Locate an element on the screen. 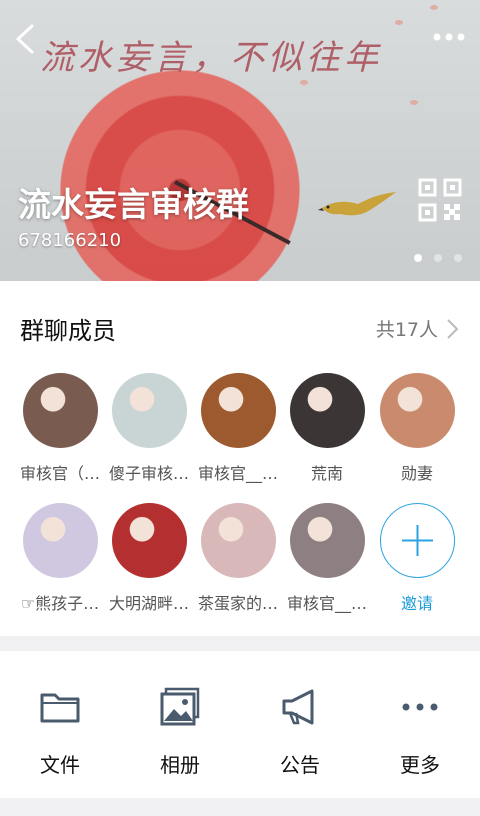 This screenshot has height=816, width=480. banner-pager is located at coordinates (438, 258).